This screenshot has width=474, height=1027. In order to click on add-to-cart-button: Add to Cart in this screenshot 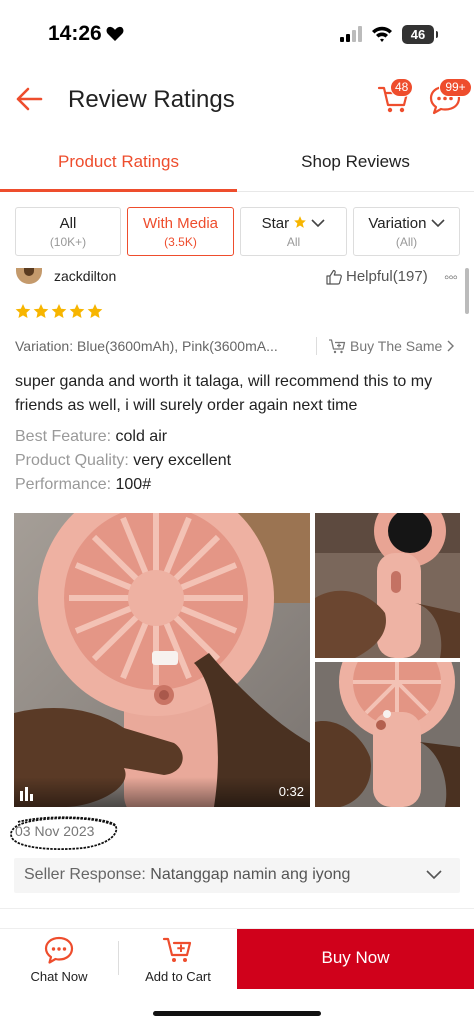, I will do `click(178, 959)`.